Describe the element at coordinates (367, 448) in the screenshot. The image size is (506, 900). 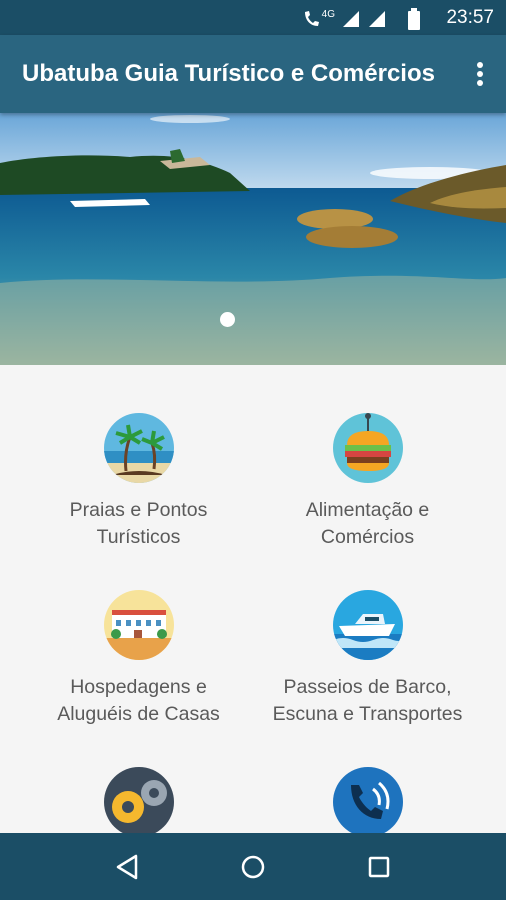
I see `burger-icon` at that location.